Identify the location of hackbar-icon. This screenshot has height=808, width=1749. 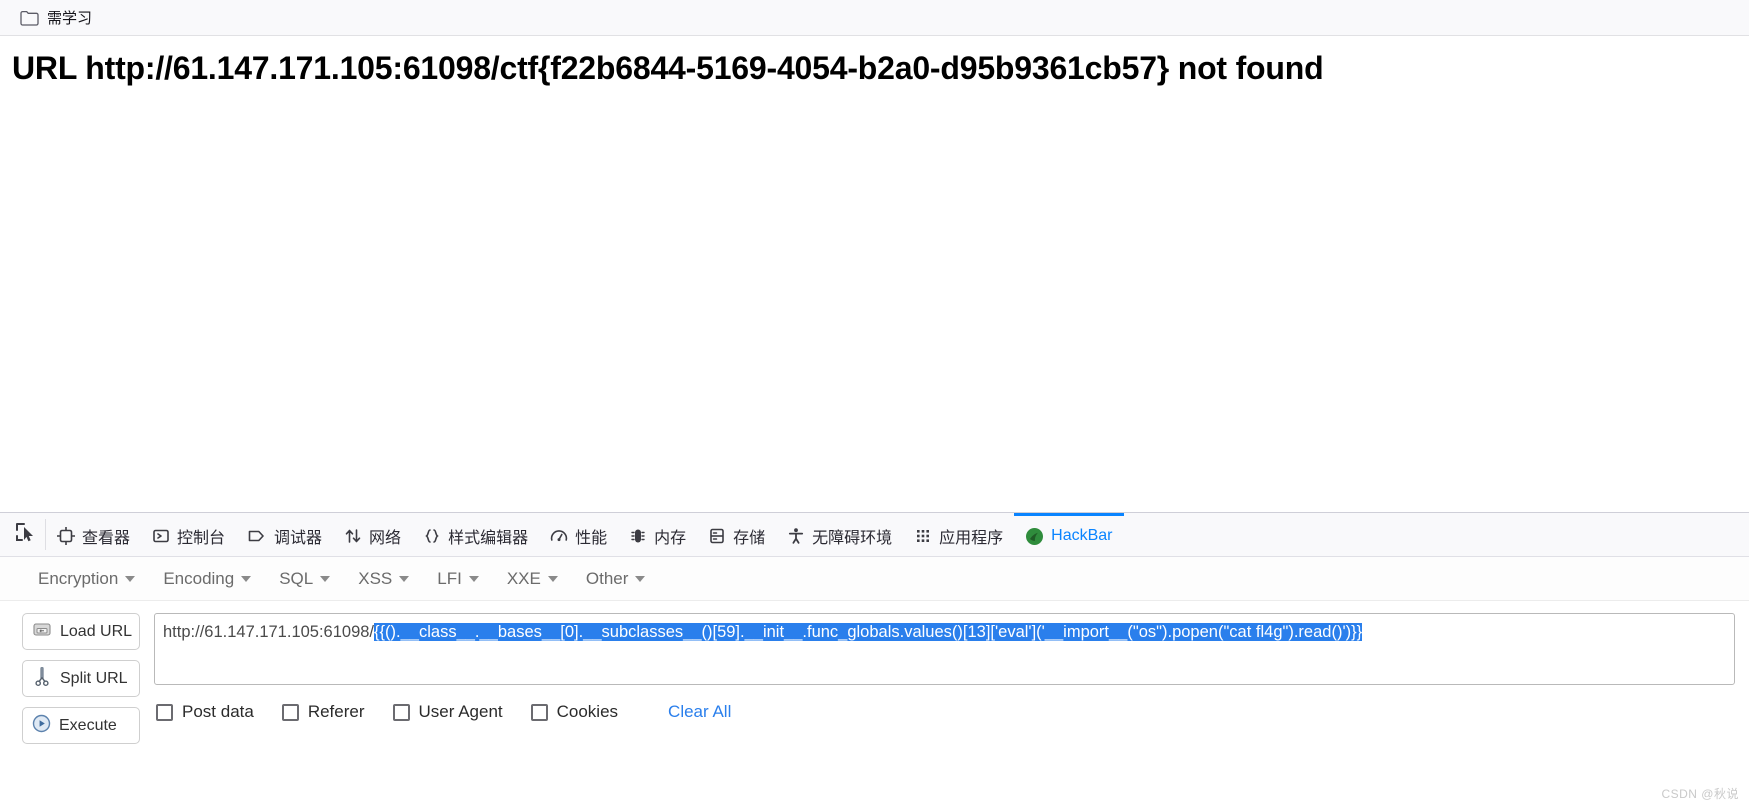
(1034, 536).